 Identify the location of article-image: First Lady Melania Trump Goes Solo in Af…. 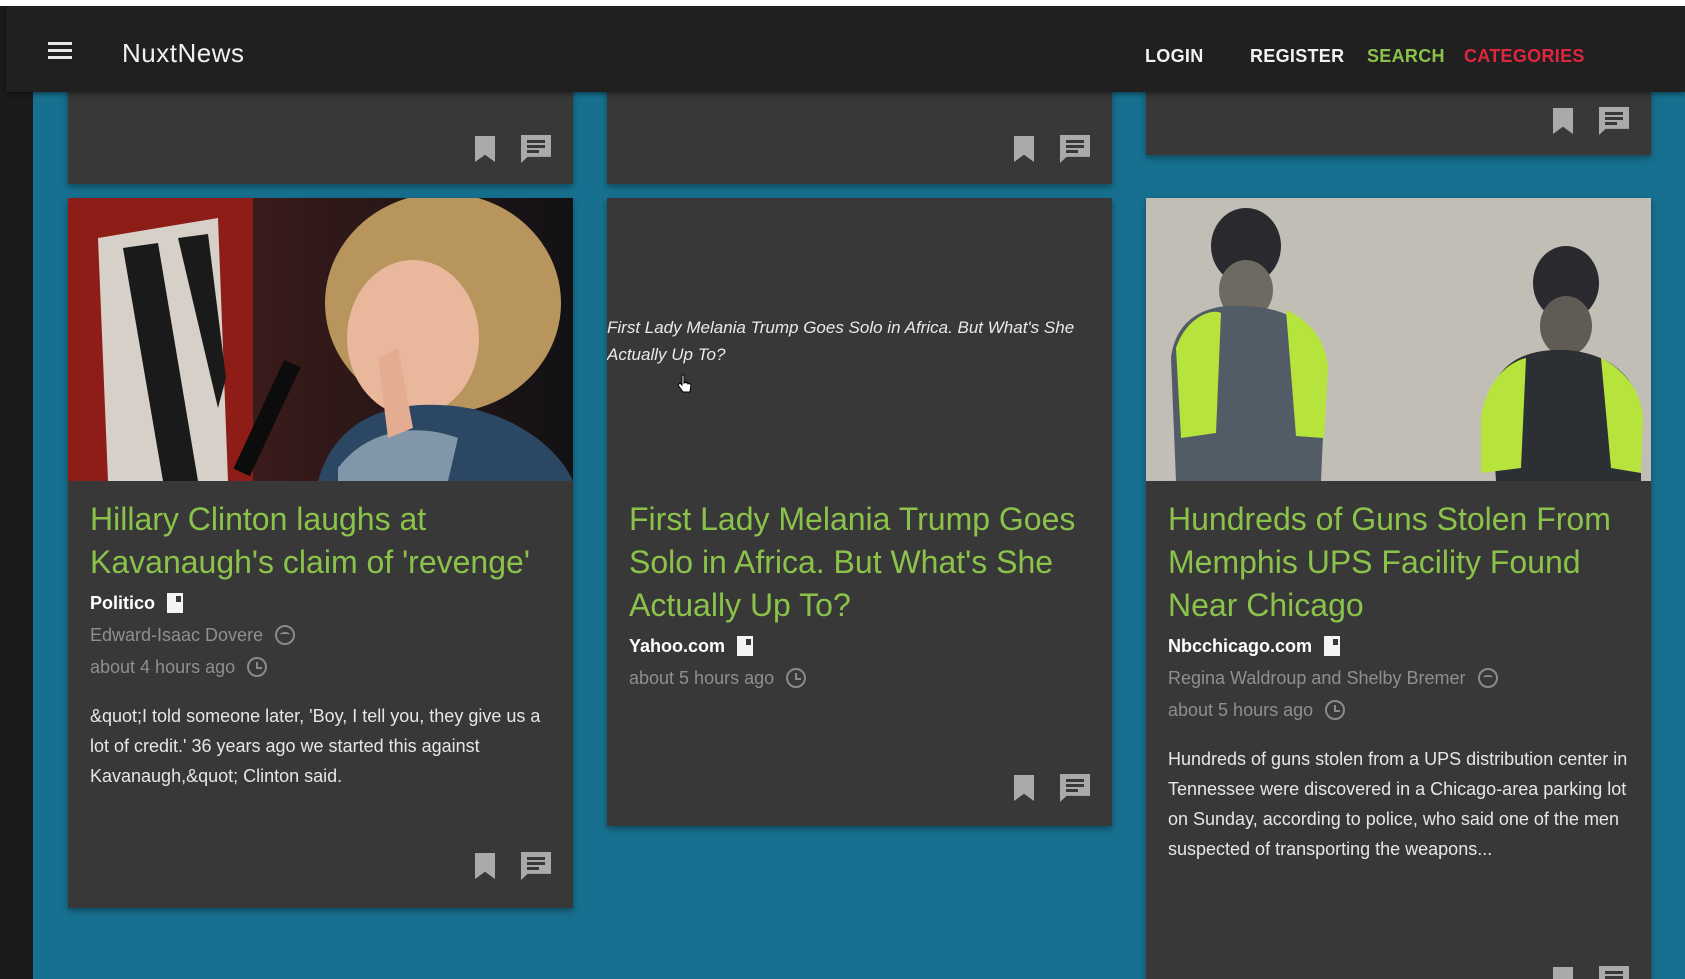
(859, 339).